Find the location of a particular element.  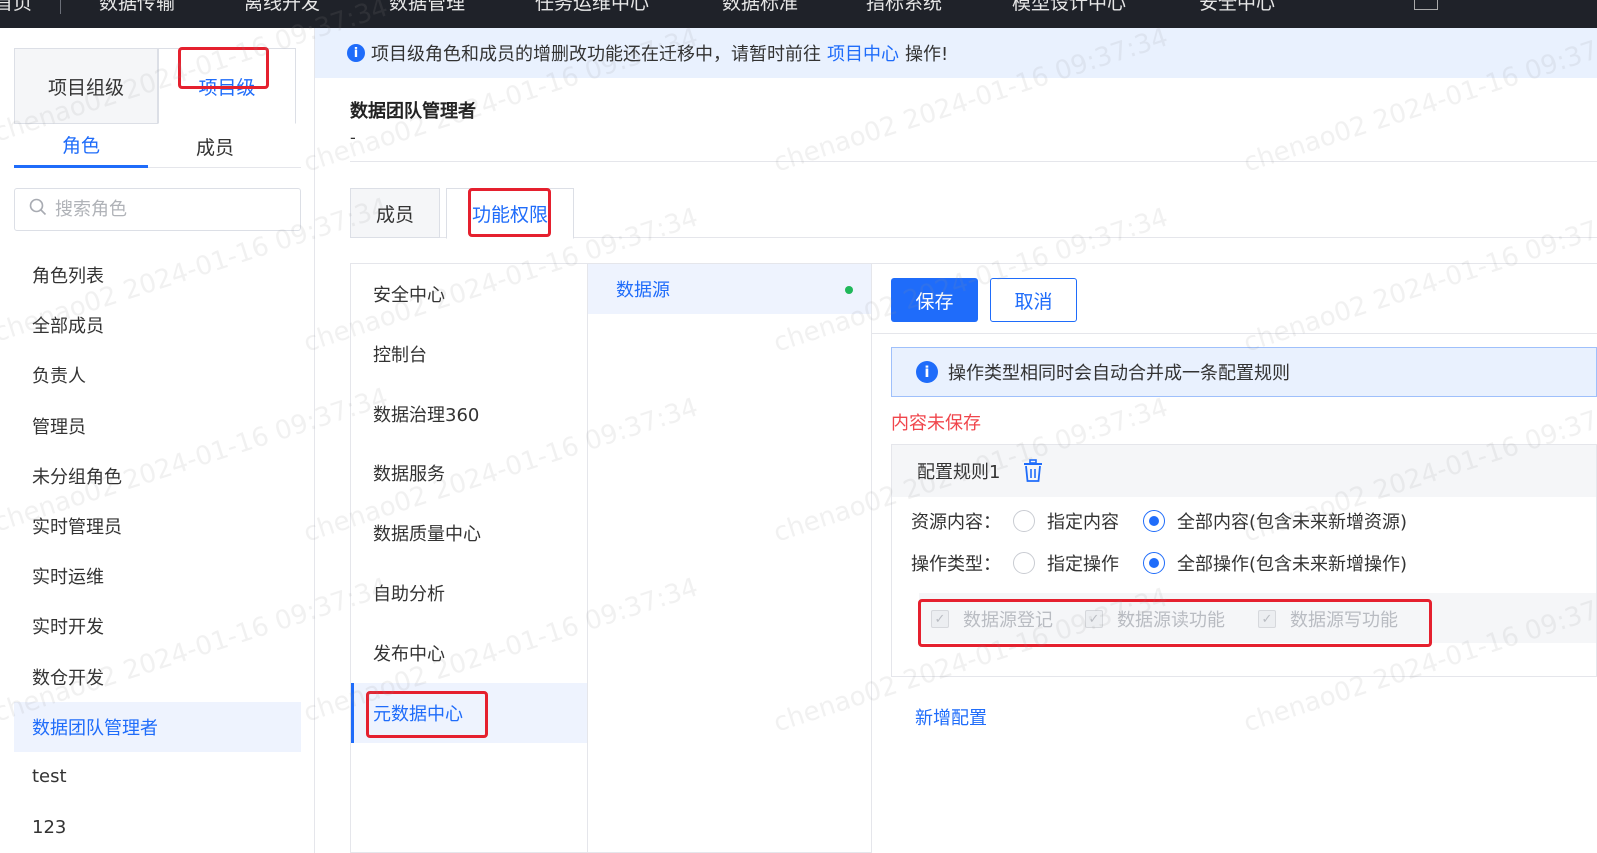

role-detail-tabs: 成员 功能权限 is located at coordinates (973, 213).